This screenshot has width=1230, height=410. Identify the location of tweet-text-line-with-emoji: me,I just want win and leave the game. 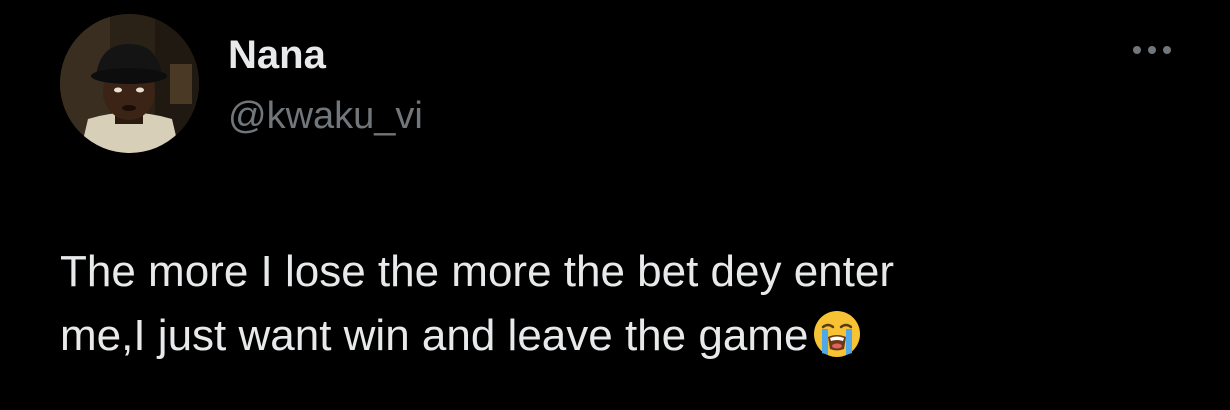
(620, 336).